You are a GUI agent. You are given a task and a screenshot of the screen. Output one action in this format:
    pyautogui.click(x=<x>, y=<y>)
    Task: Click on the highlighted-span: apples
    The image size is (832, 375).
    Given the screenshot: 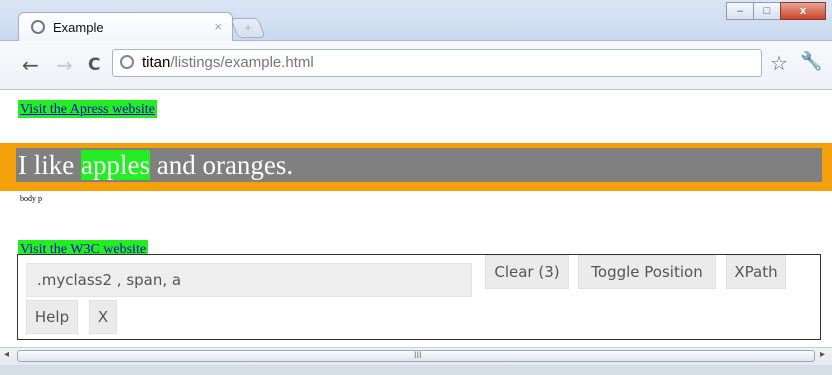 What is the action you would take?
    pyautogui.click(x=115, y=165)
    